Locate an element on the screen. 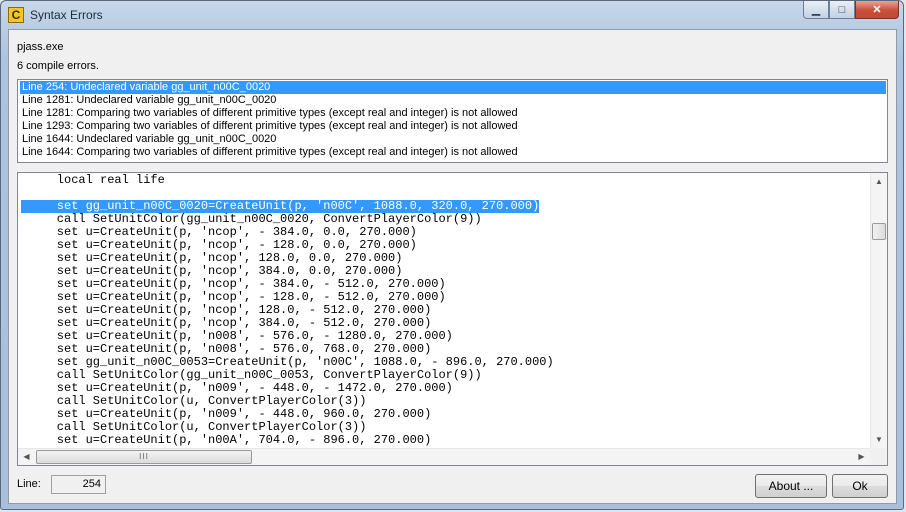  program-name: pjass.exe is located at coordinates (40, 47).